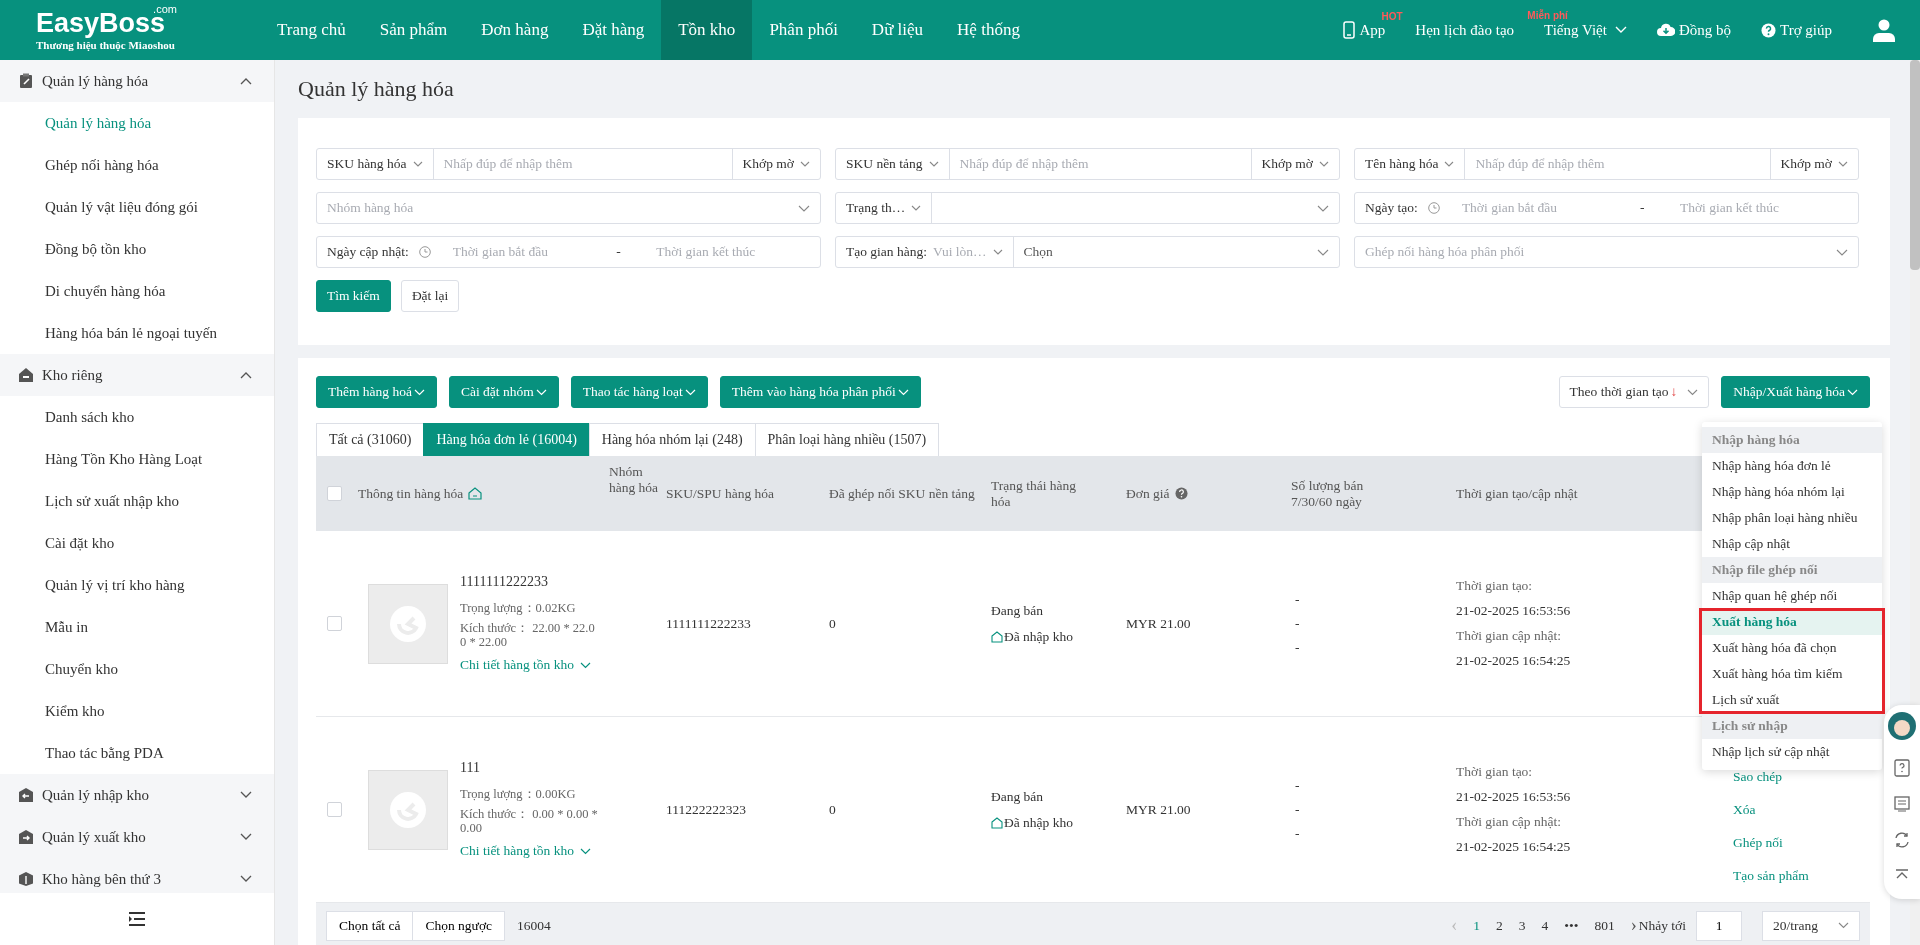  Describe the element at coordinates (137, 417) in the screenshot. I see `sidebar-item: Danh sách kho` at that location.